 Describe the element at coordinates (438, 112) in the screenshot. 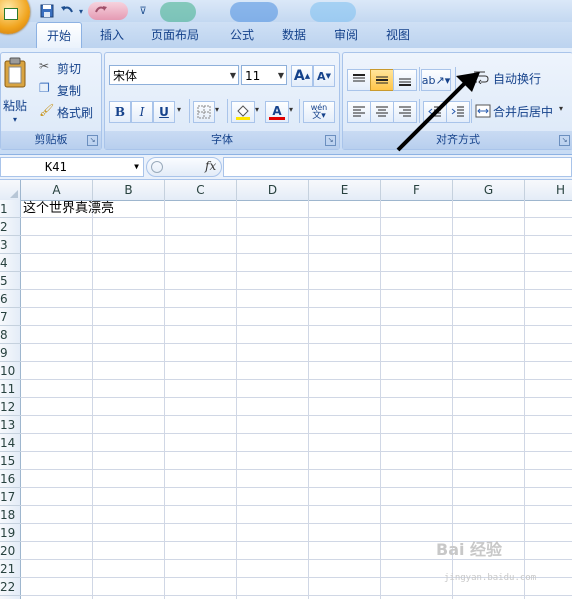

I see `annotation-arrow-icon` at that location.